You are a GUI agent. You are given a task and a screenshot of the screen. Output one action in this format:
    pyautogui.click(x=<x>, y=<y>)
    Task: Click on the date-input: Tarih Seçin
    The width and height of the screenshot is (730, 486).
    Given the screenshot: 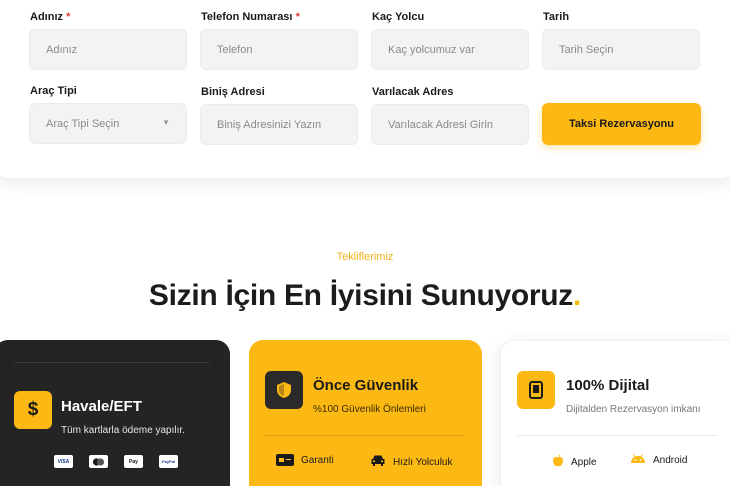 What is the action you would take?
    pyautogui.click(x=621, y=49)
    